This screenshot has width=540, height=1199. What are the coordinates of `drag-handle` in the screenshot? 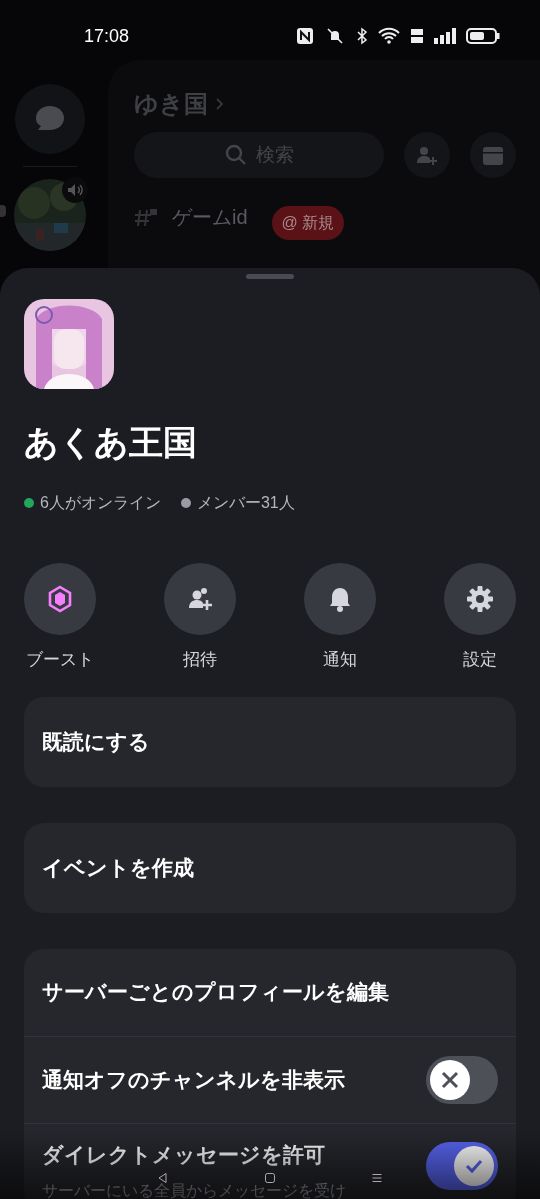 It's located at (270, 276).